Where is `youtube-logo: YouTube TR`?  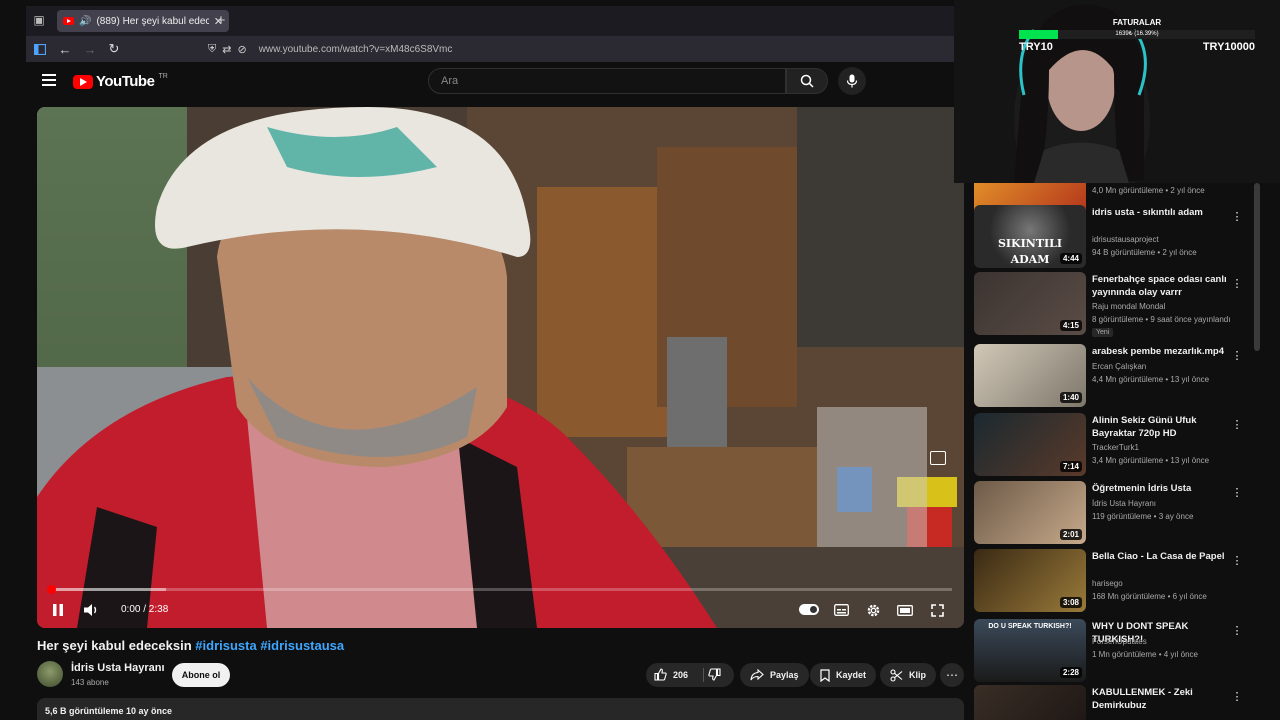
youtube-logo: YouTube TR is located at coordinates (120, 81).